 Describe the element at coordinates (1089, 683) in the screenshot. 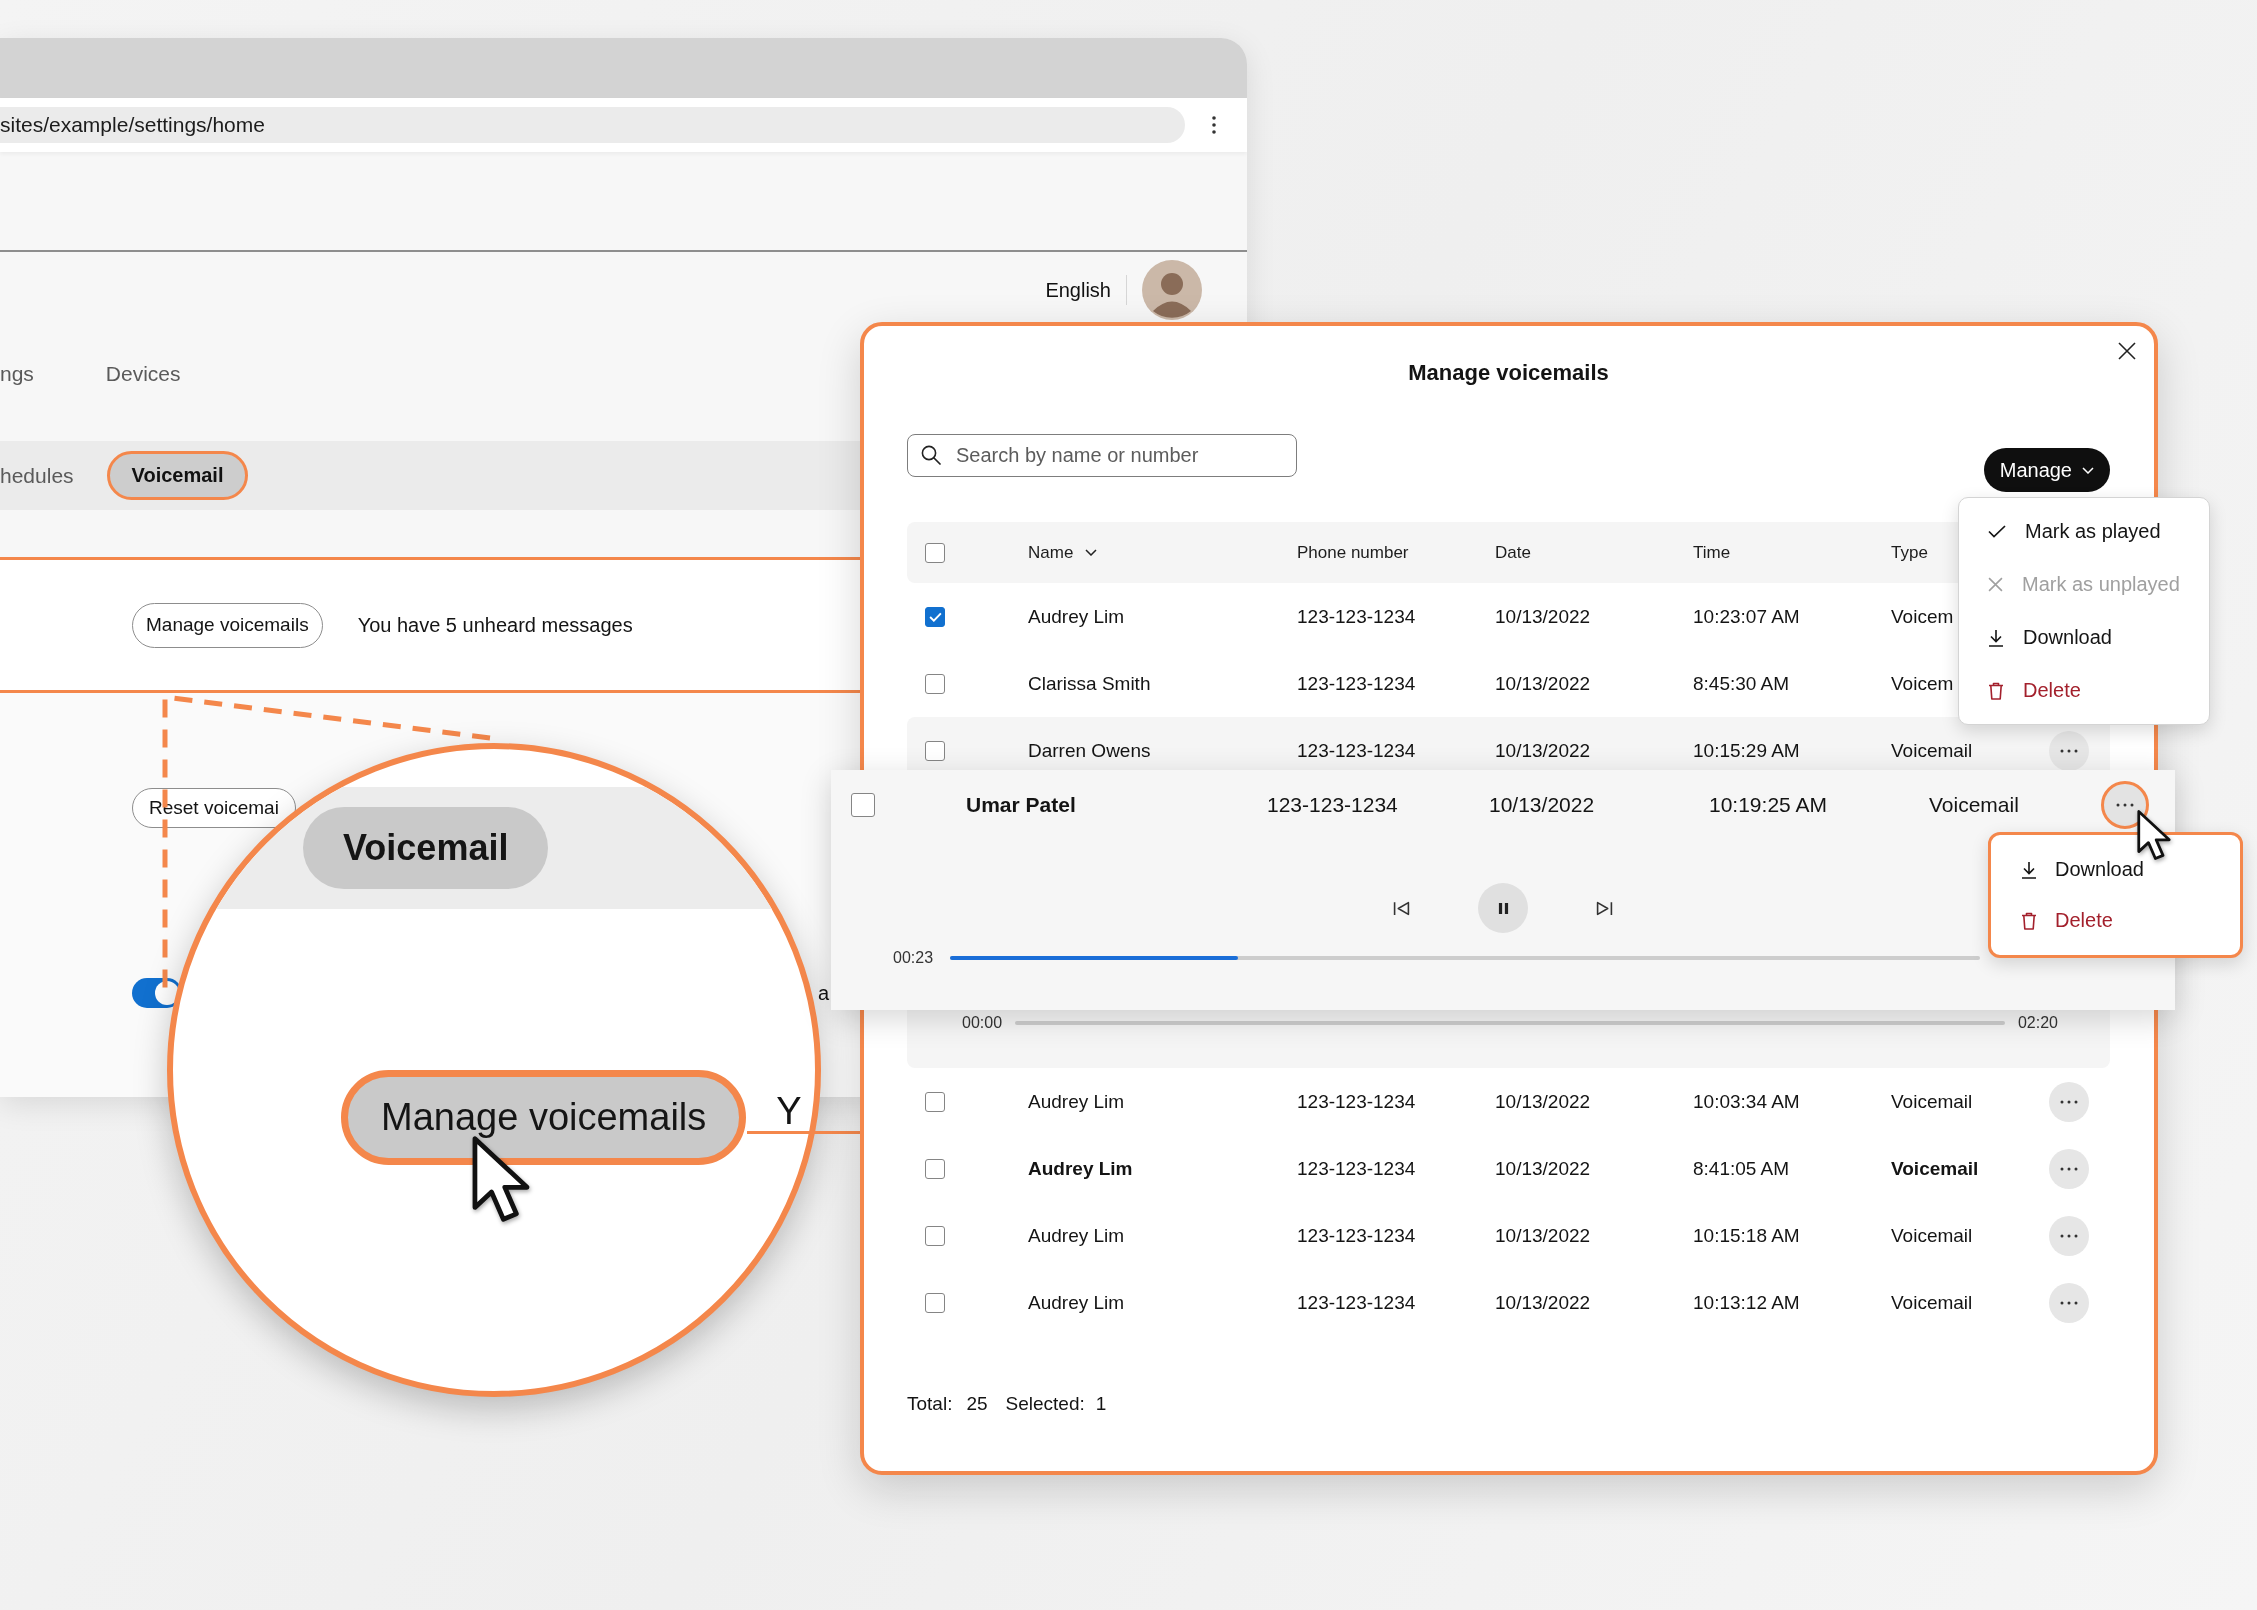

I see `table-cell: Clarissa Smith` at that location.